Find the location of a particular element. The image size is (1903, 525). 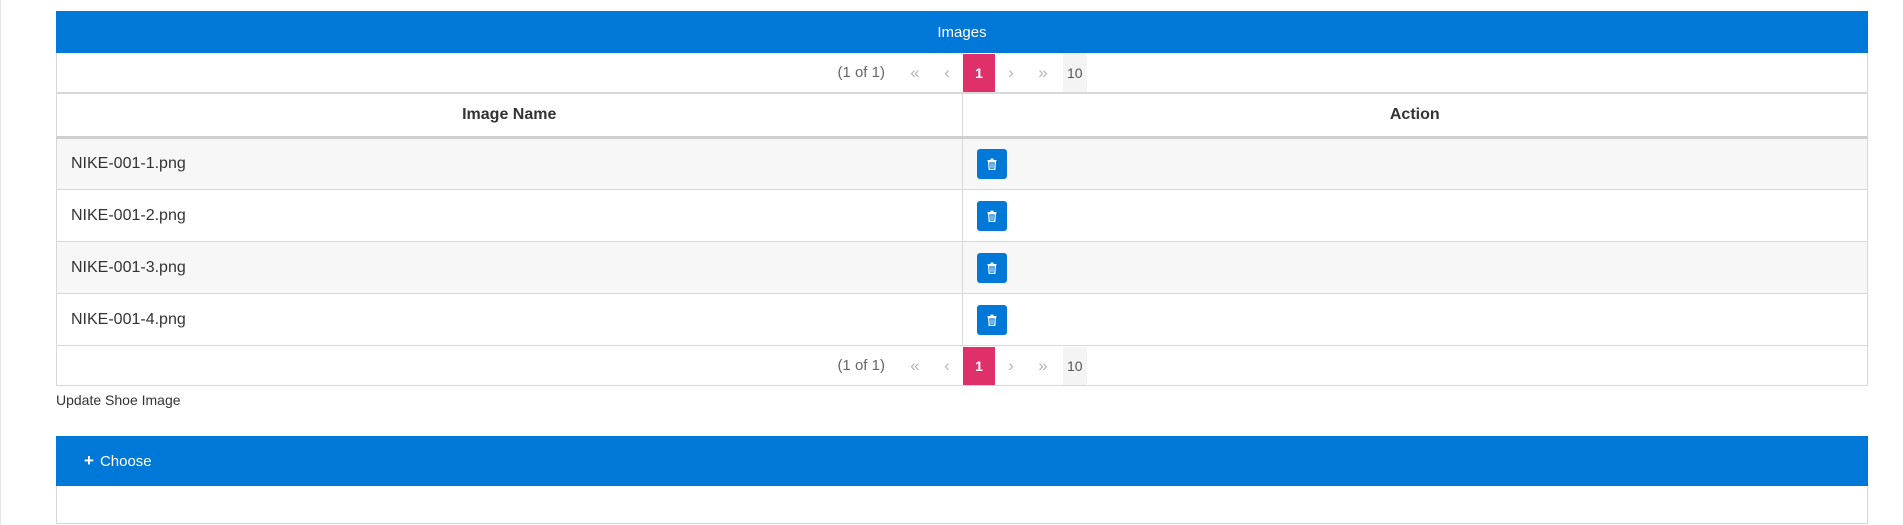

images-panel-title: Images is located at coordinates (962, 32).